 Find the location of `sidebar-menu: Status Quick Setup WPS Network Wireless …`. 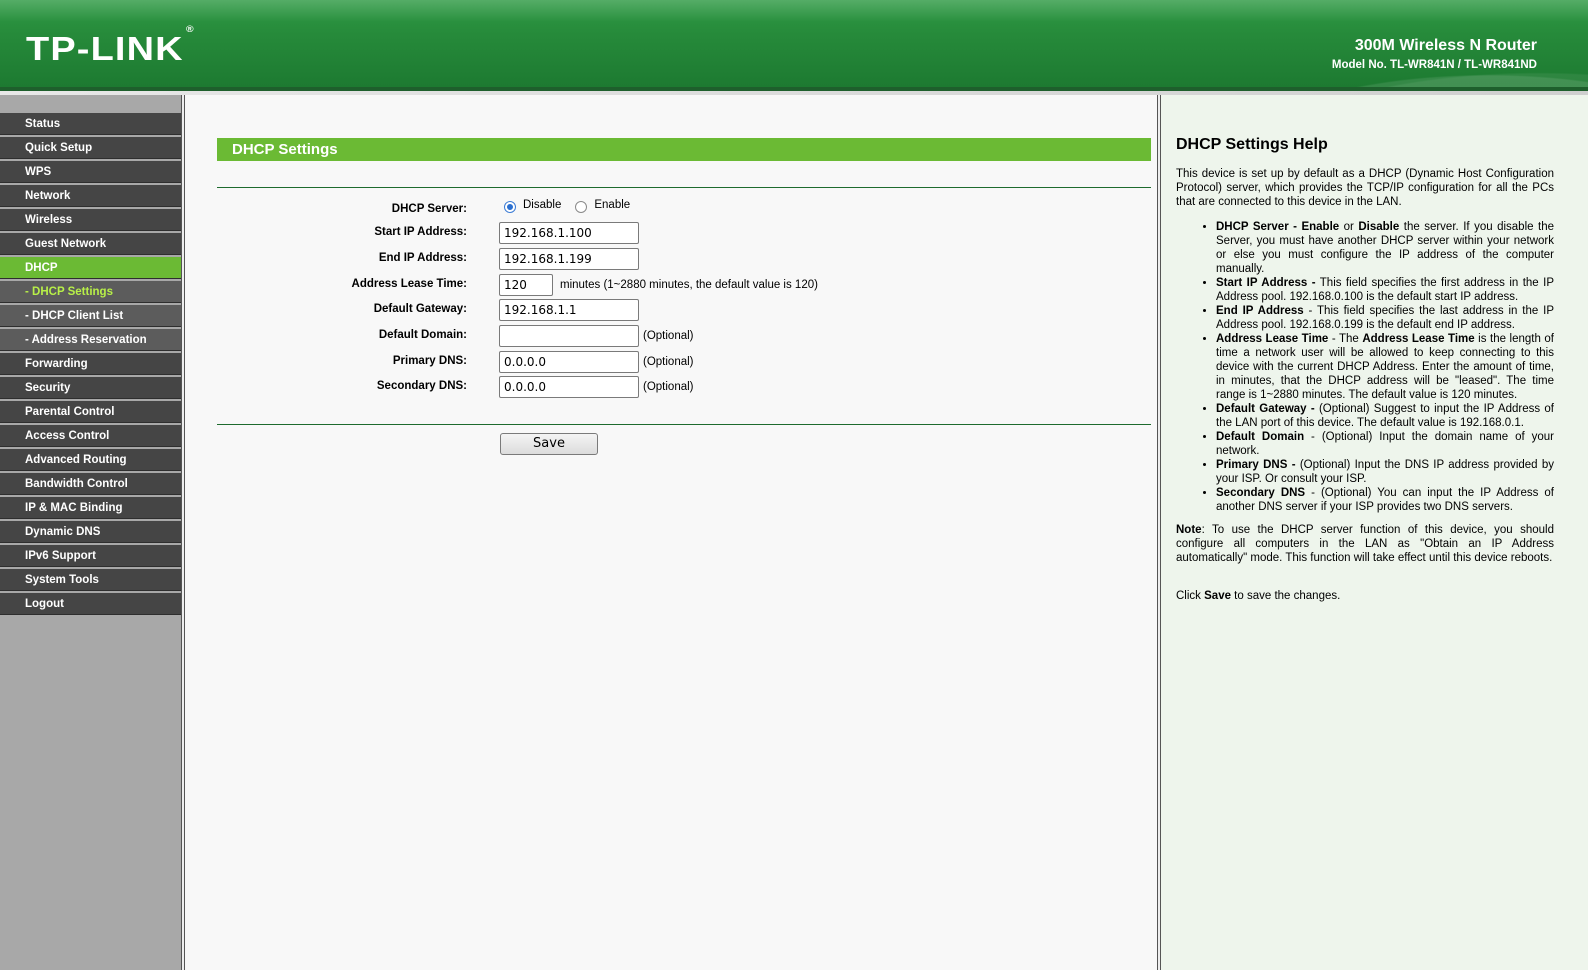

sidebar-menu: Status Quick Setup WPS Network Wireless … is located at coordinates (90, 365).